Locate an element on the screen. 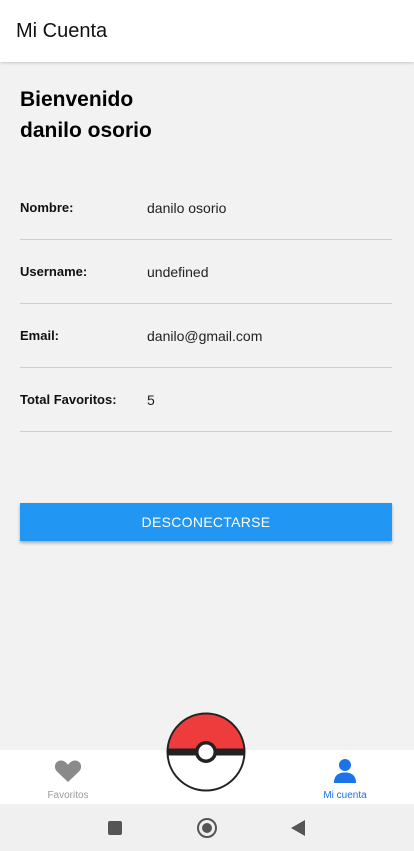 This screenshot has height=851, width=414. nav-label-favoritos: Favoritos is located at coordinates (68, 795).